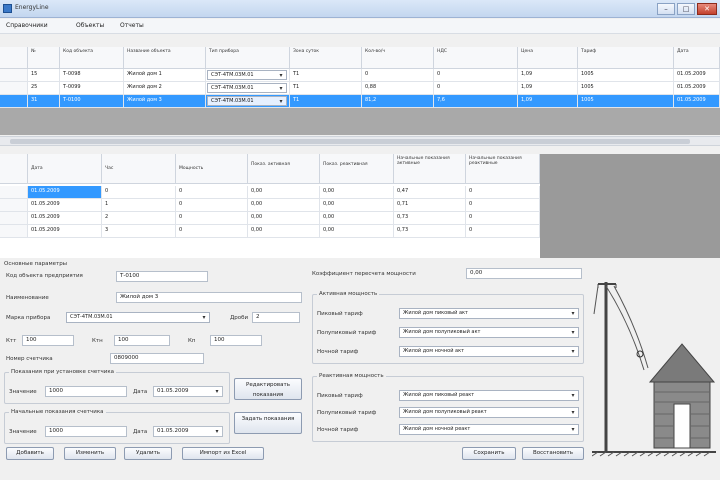 The width and height of the screenshot is (720, 480). I want to click on table-row: 01.05.2009 0 0 0,00 0,00 0,47 0, so click(270, 192).